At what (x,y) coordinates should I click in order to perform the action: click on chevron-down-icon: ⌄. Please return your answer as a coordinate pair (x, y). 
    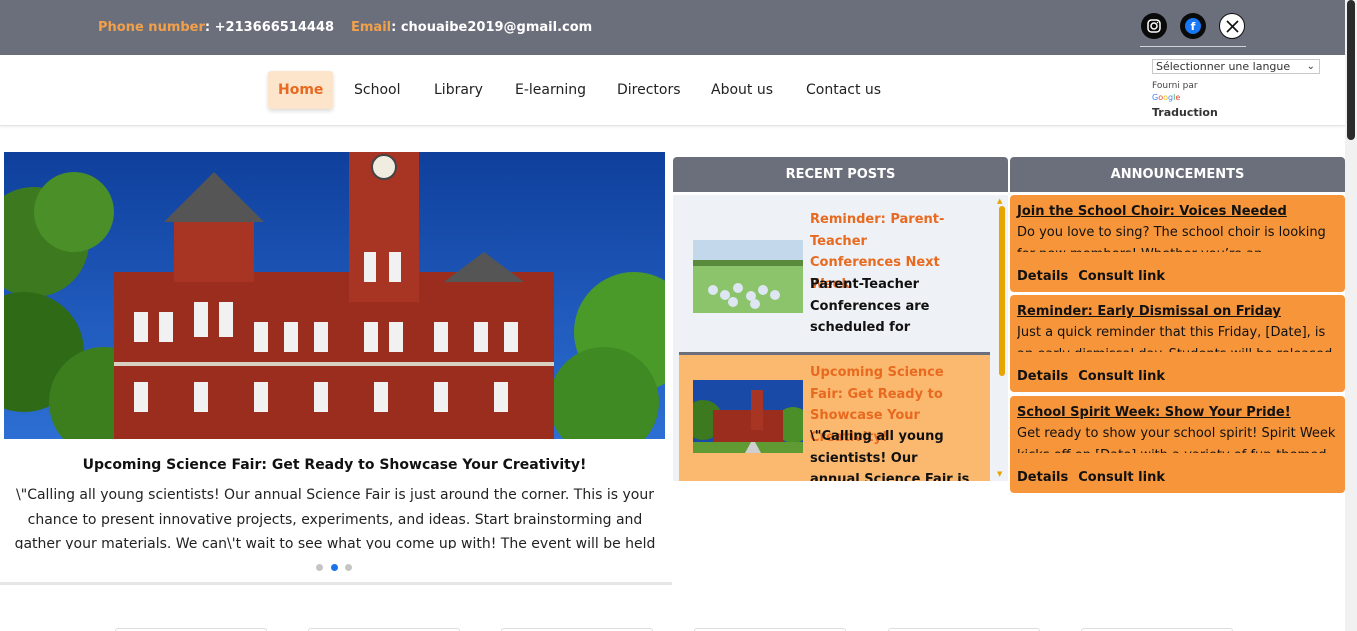
    Looking at the image, I should click on (1310, 66).